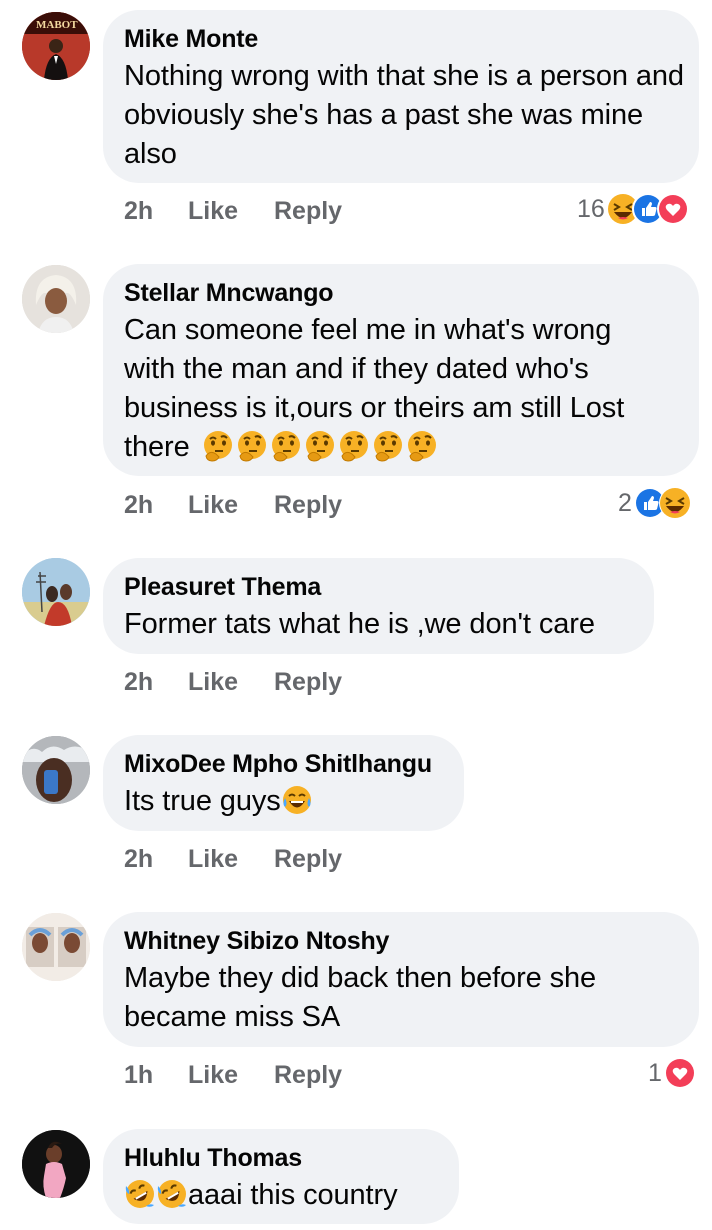  What do you see at coordinates (368, 330) in the screenshot?
I see `comment-text-line: Can someone feel me in what's wrong` at bounding box center [368, 330].